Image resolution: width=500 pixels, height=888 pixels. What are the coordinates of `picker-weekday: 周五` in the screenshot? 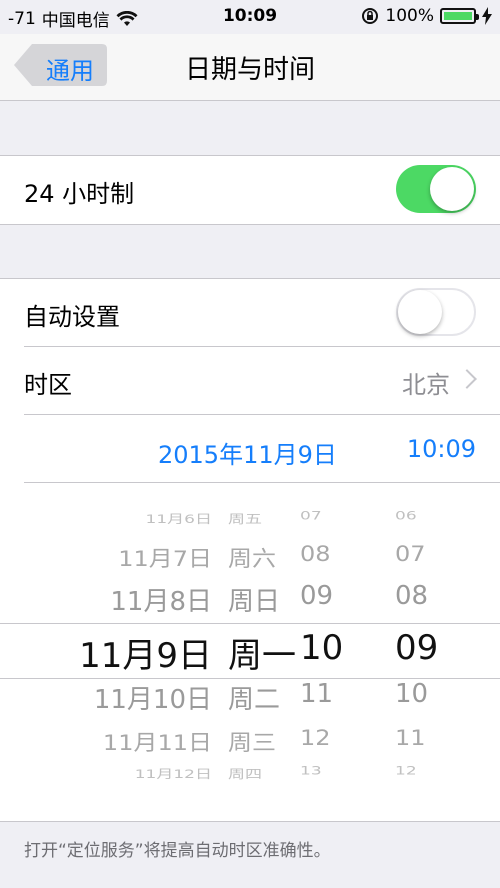 It's located at (245, 519).